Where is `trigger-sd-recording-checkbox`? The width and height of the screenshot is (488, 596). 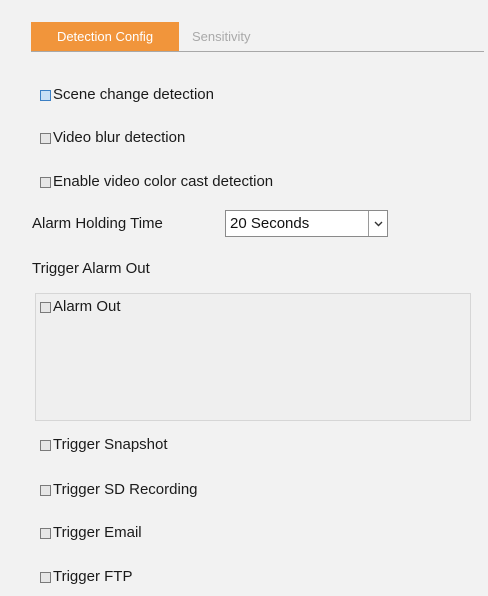 trigger-sd-recording-checkbox is located at coordinates (45, 490).